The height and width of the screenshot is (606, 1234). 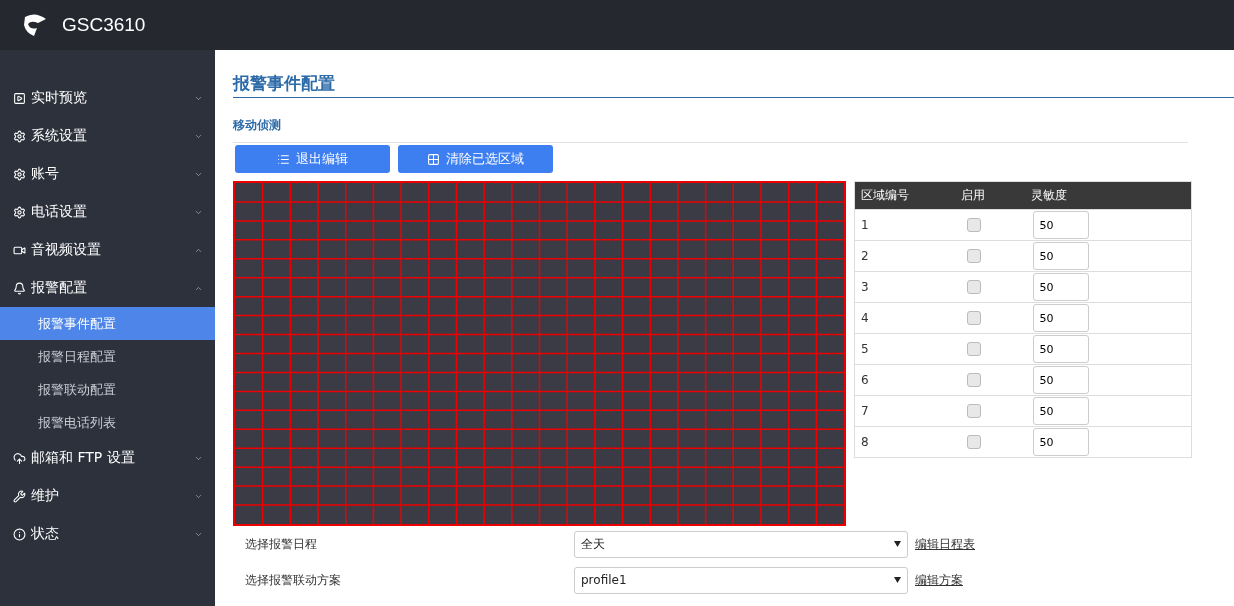 I want to click on sidebar-subitem: 报警联动配置, so click(x=107, y=389).